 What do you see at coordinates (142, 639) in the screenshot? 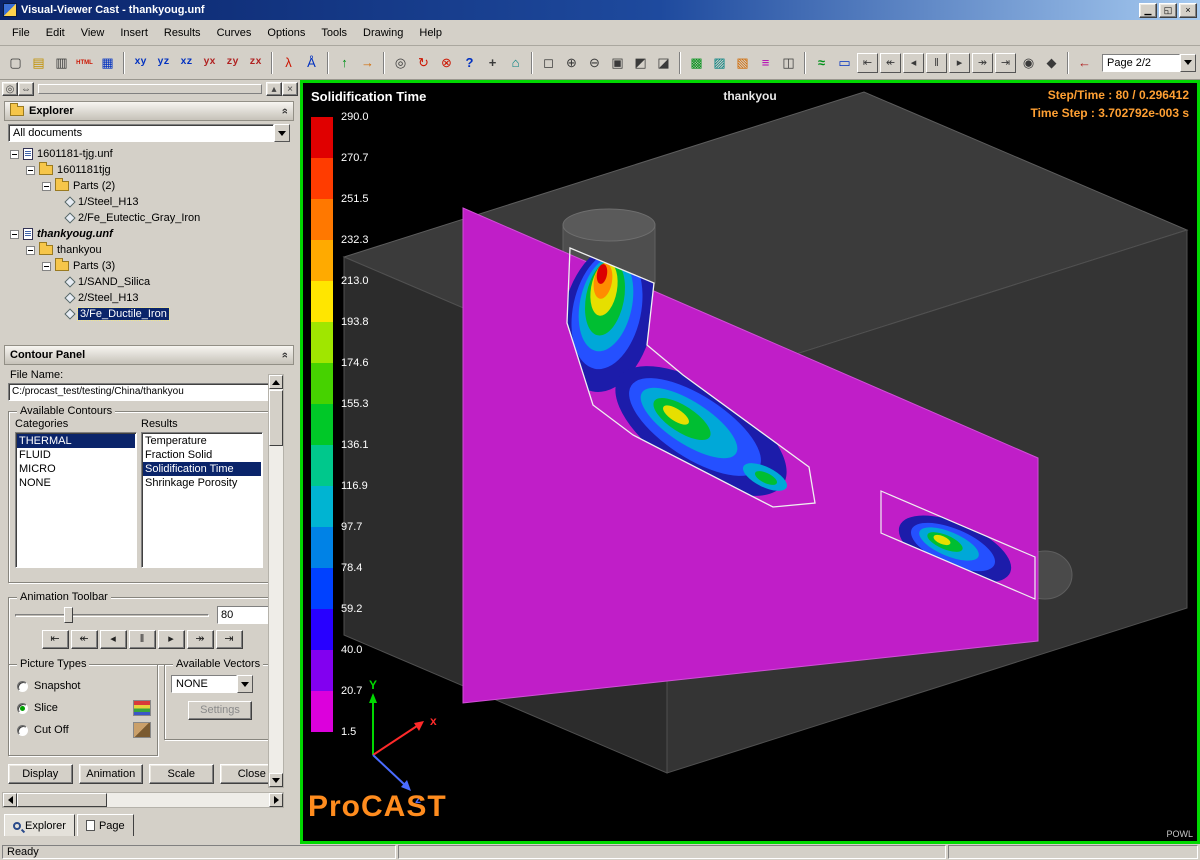
I see `anim-pause-button: ‖` at bounding box center [142, 639].